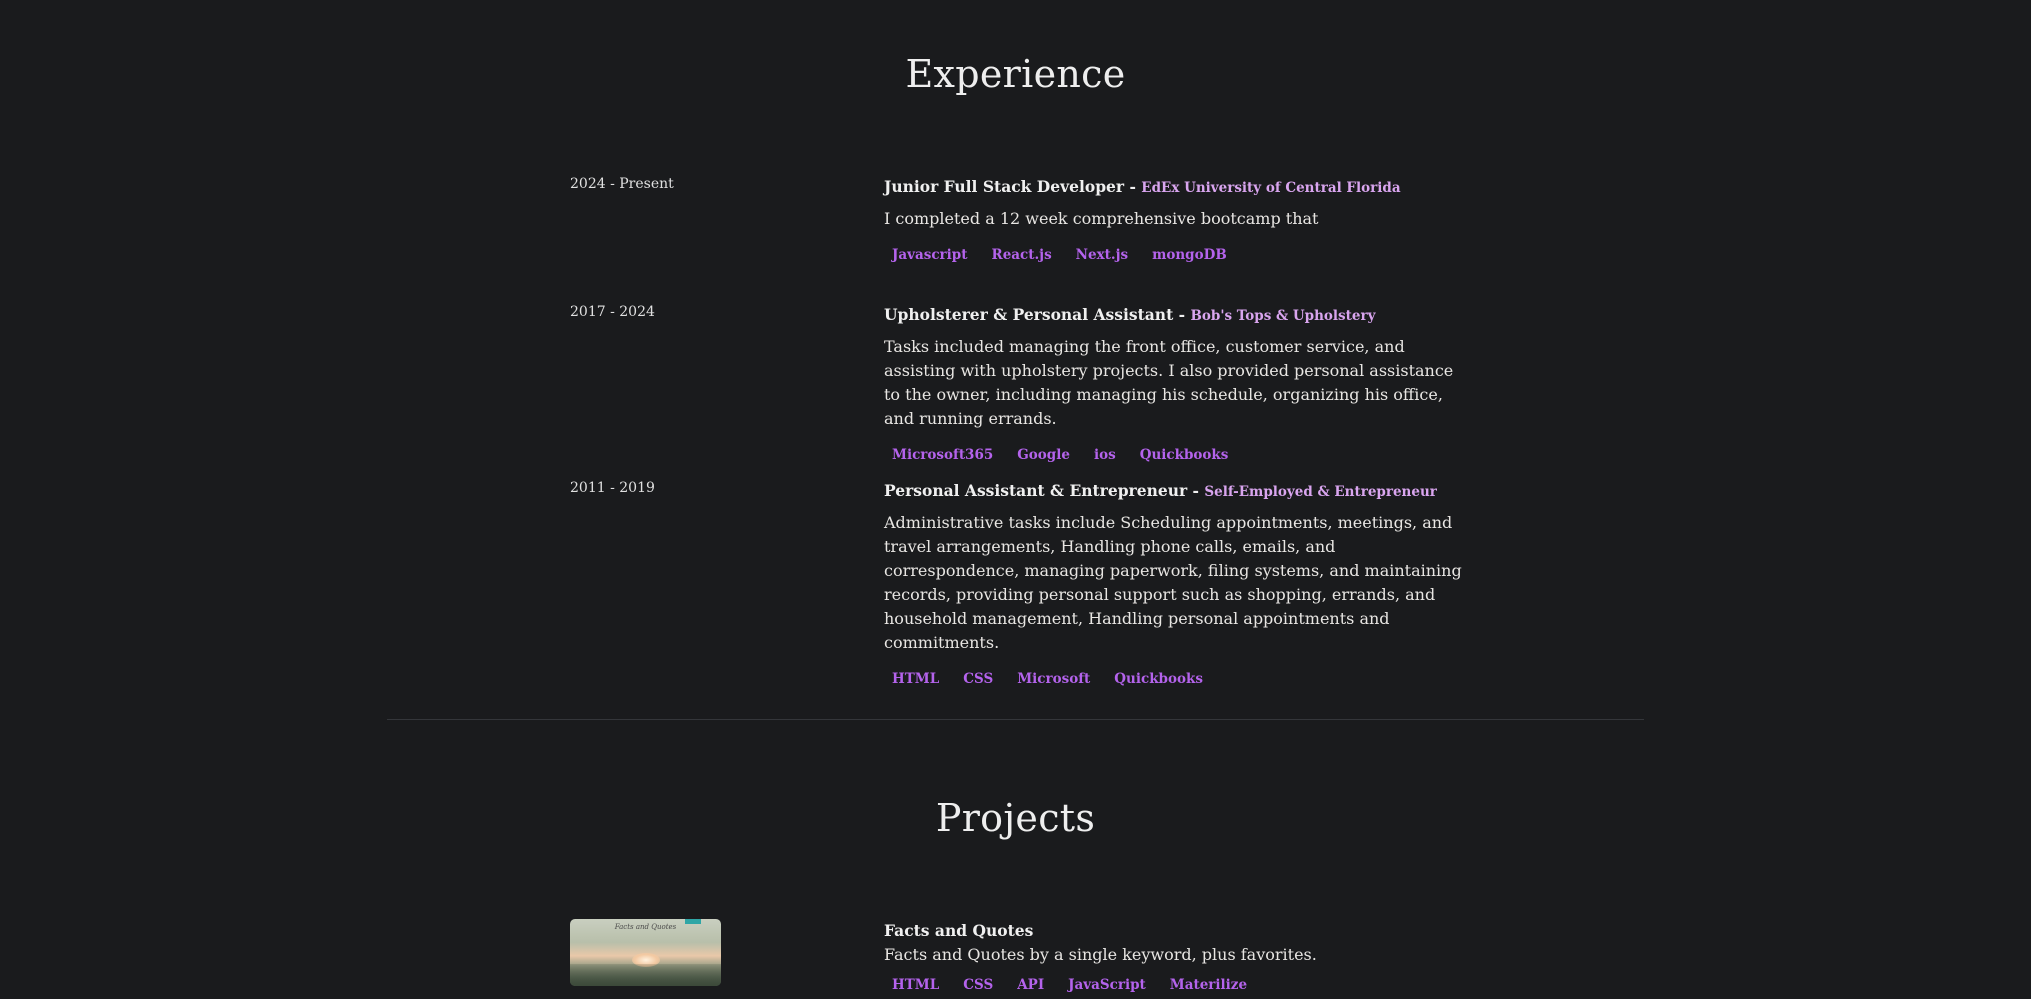 Image resolution: width=2031 pixels, height=999 pixels. Describe the element at coordinates (1107, 985) in the screenshot. I see `skill-tag: JavaScript` at that location.